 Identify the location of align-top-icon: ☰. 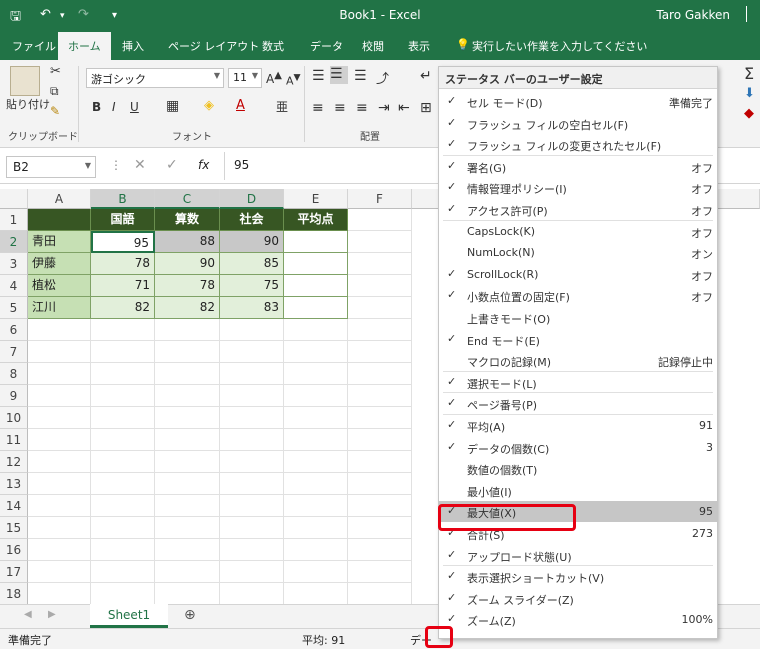
(318, 76).